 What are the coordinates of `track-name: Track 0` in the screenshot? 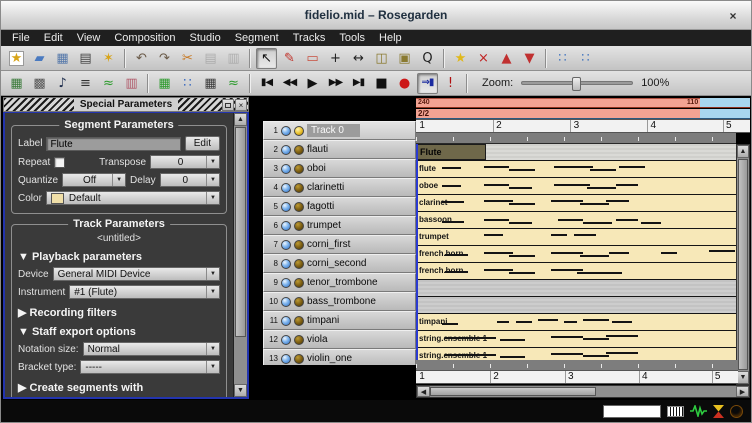 It's located at (333, 130).